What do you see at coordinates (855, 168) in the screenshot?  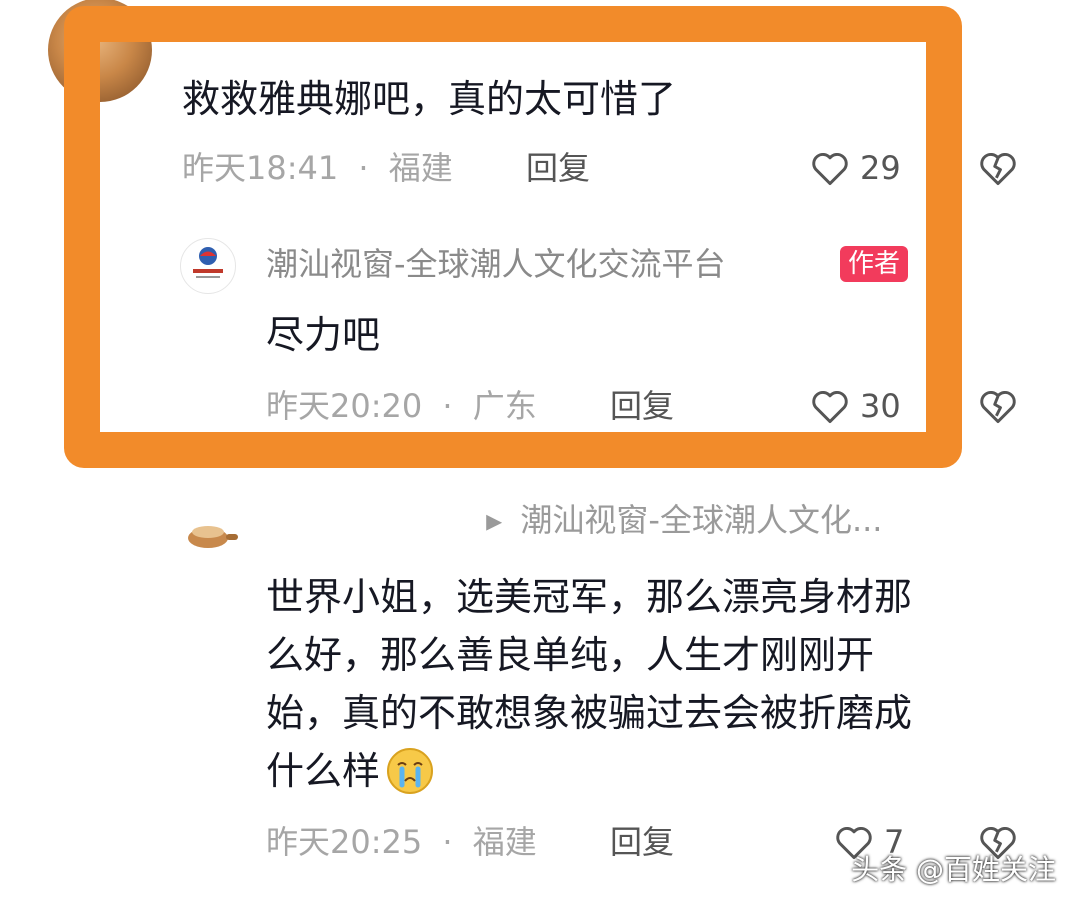 I see `like-button: 29` at bounding box center [855, 168].